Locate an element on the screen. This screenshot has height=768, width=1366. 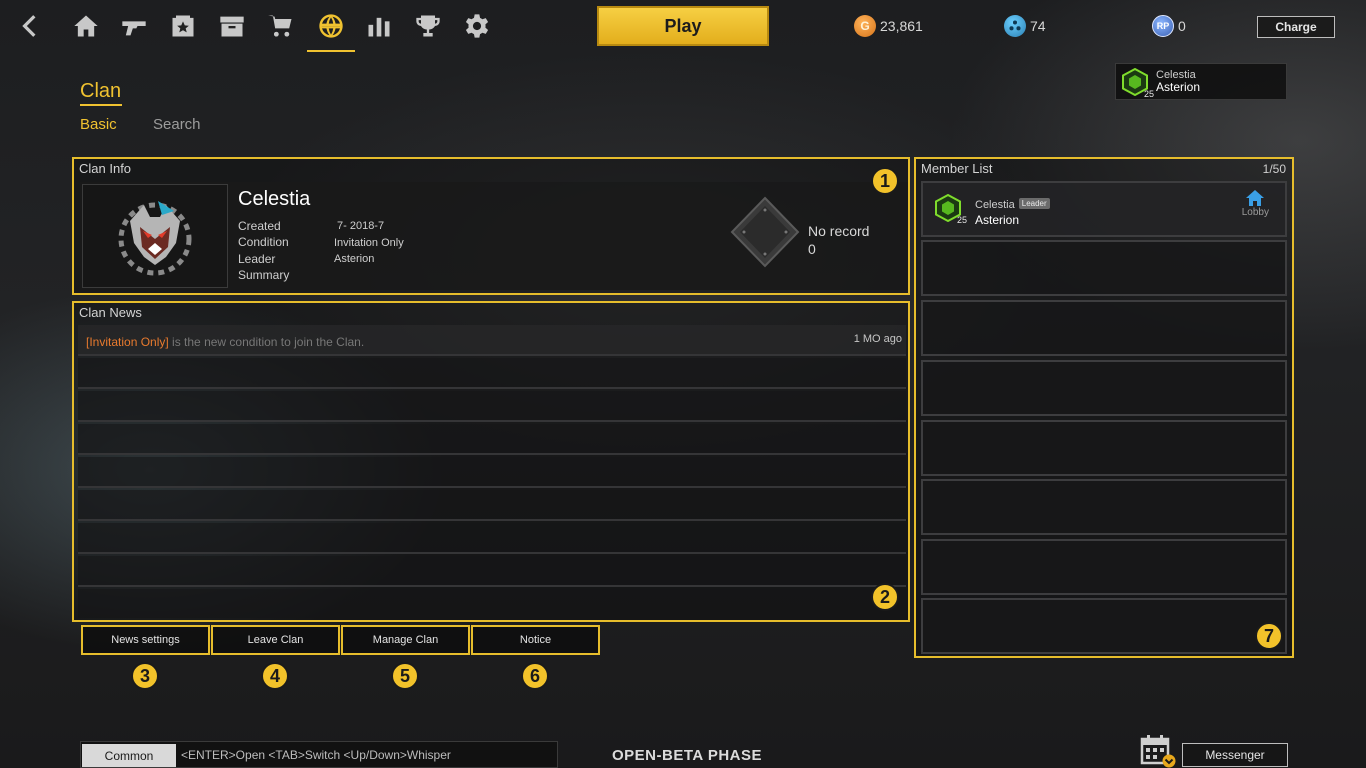
leader-value: Asterion is located at coordinates (354, 259).